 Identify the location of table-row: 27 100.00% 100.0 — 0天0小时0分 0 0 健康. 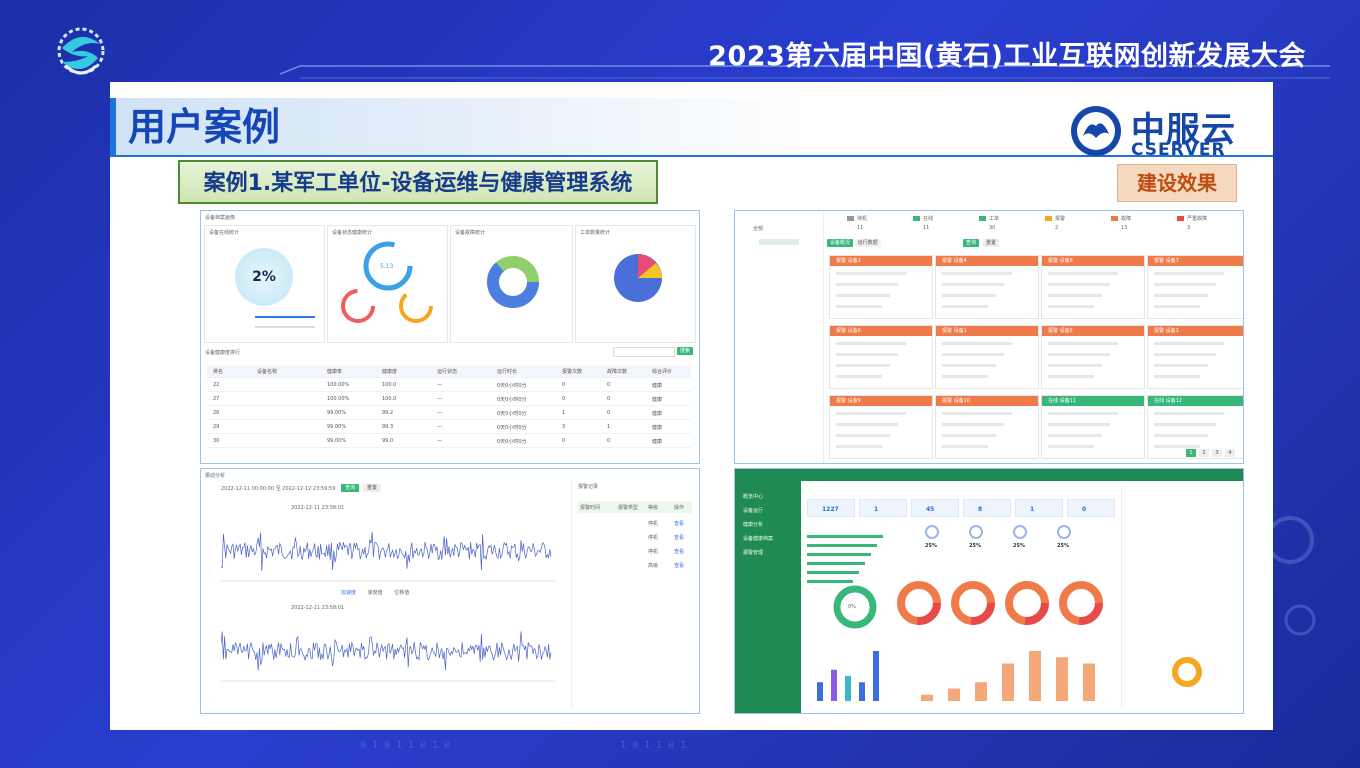
(449, 399).